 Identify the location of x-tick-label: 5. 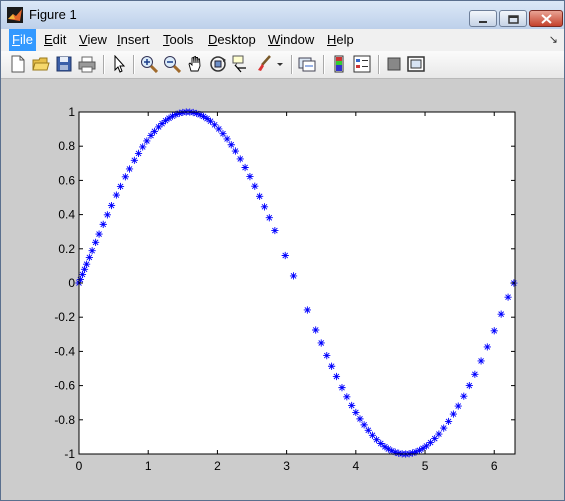
(425, 466).